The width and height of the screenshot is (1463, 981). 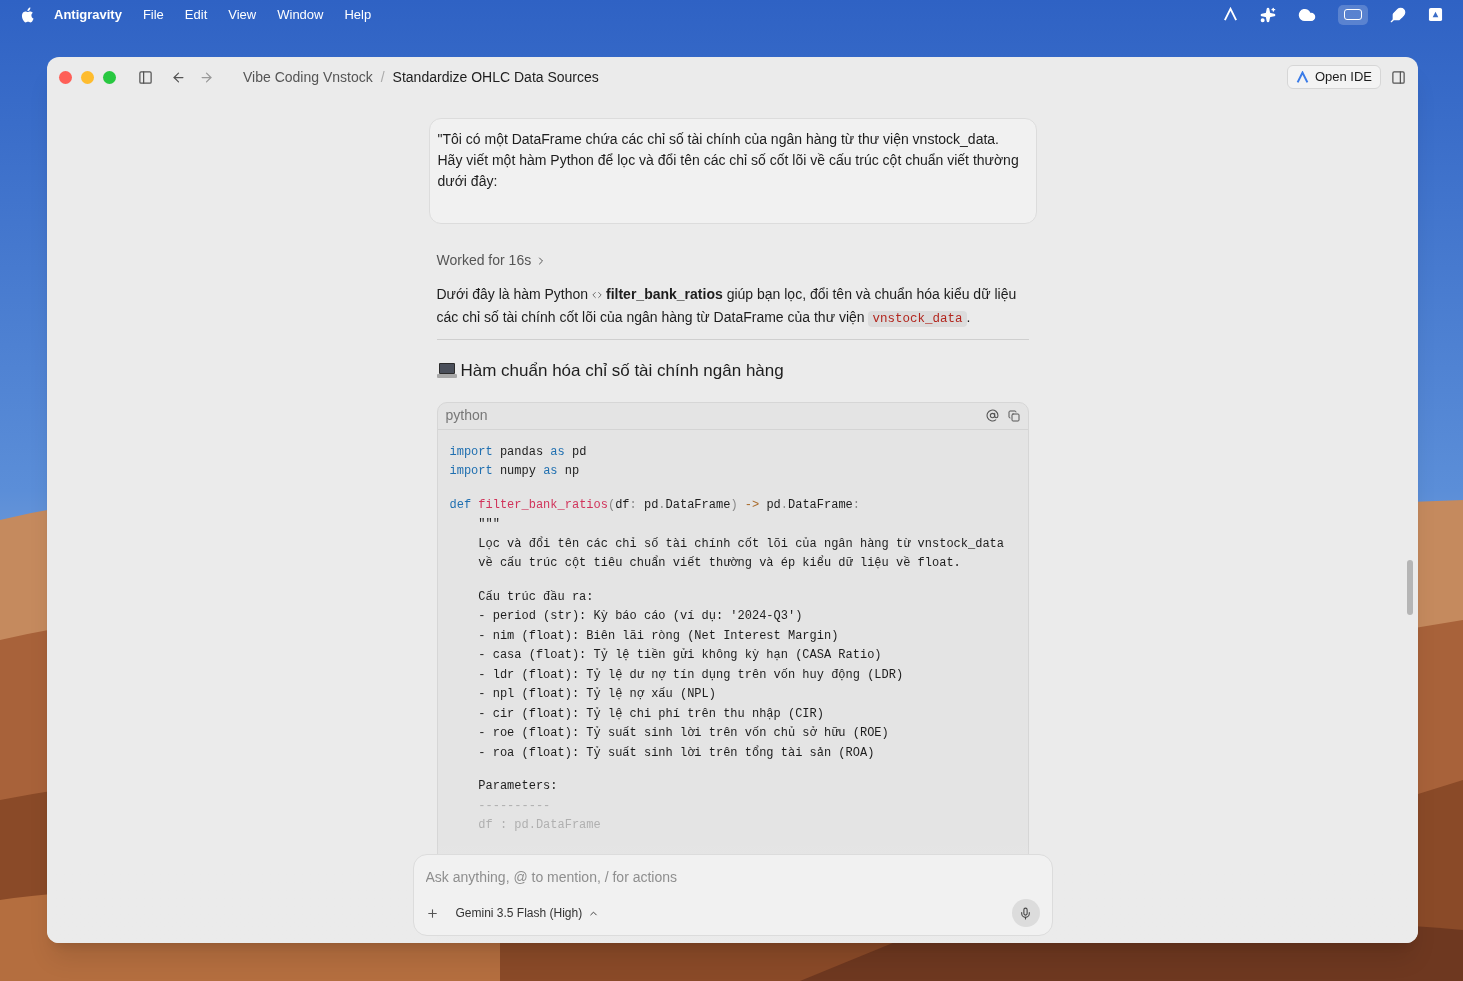 I want to click on code-line: về cấu trúc cột tiêu chuẩn viết thường và ép kiểu dữ liệu về float., so click(x=719, y=563).